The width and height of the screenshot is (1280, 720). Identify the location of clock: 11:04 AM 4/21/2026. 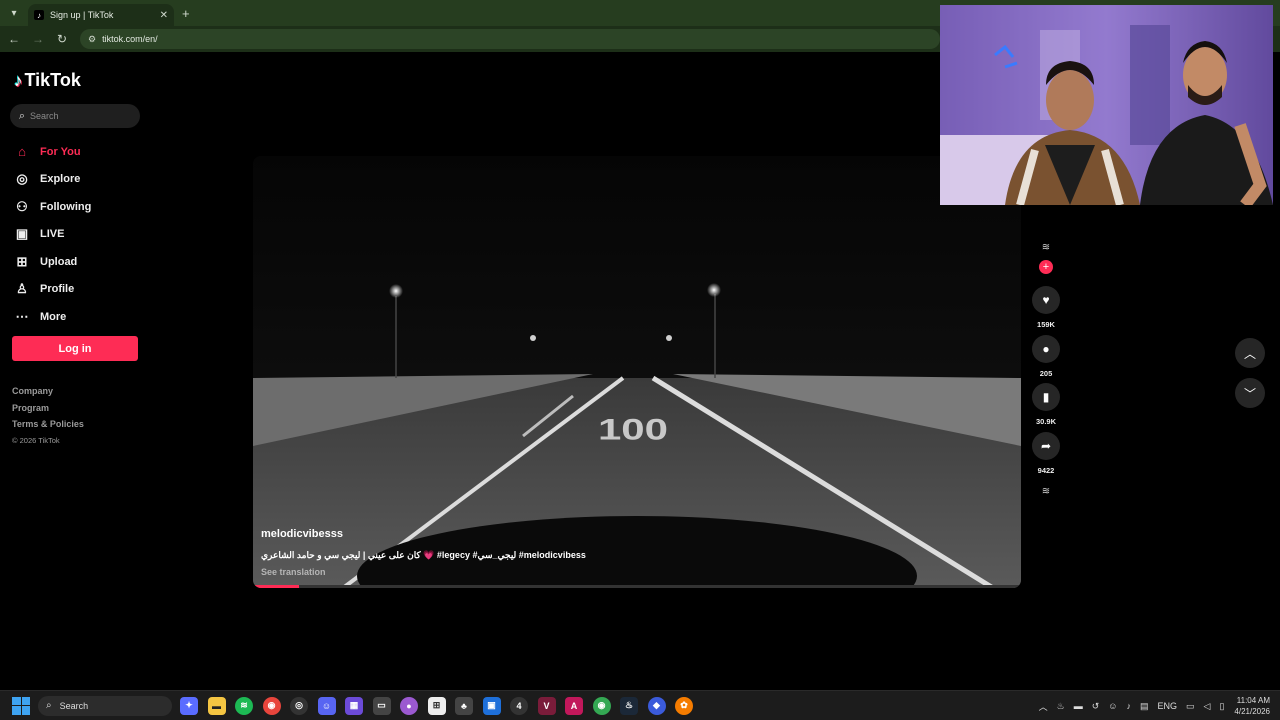
(1252, 706).